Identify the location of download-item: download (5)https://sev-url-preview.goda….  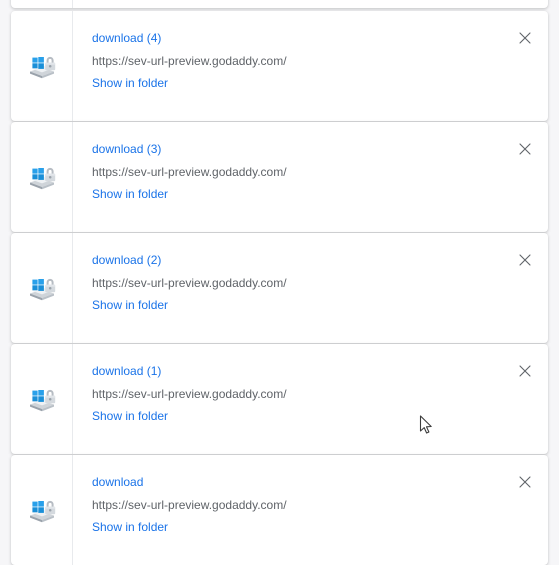
(279, 4).